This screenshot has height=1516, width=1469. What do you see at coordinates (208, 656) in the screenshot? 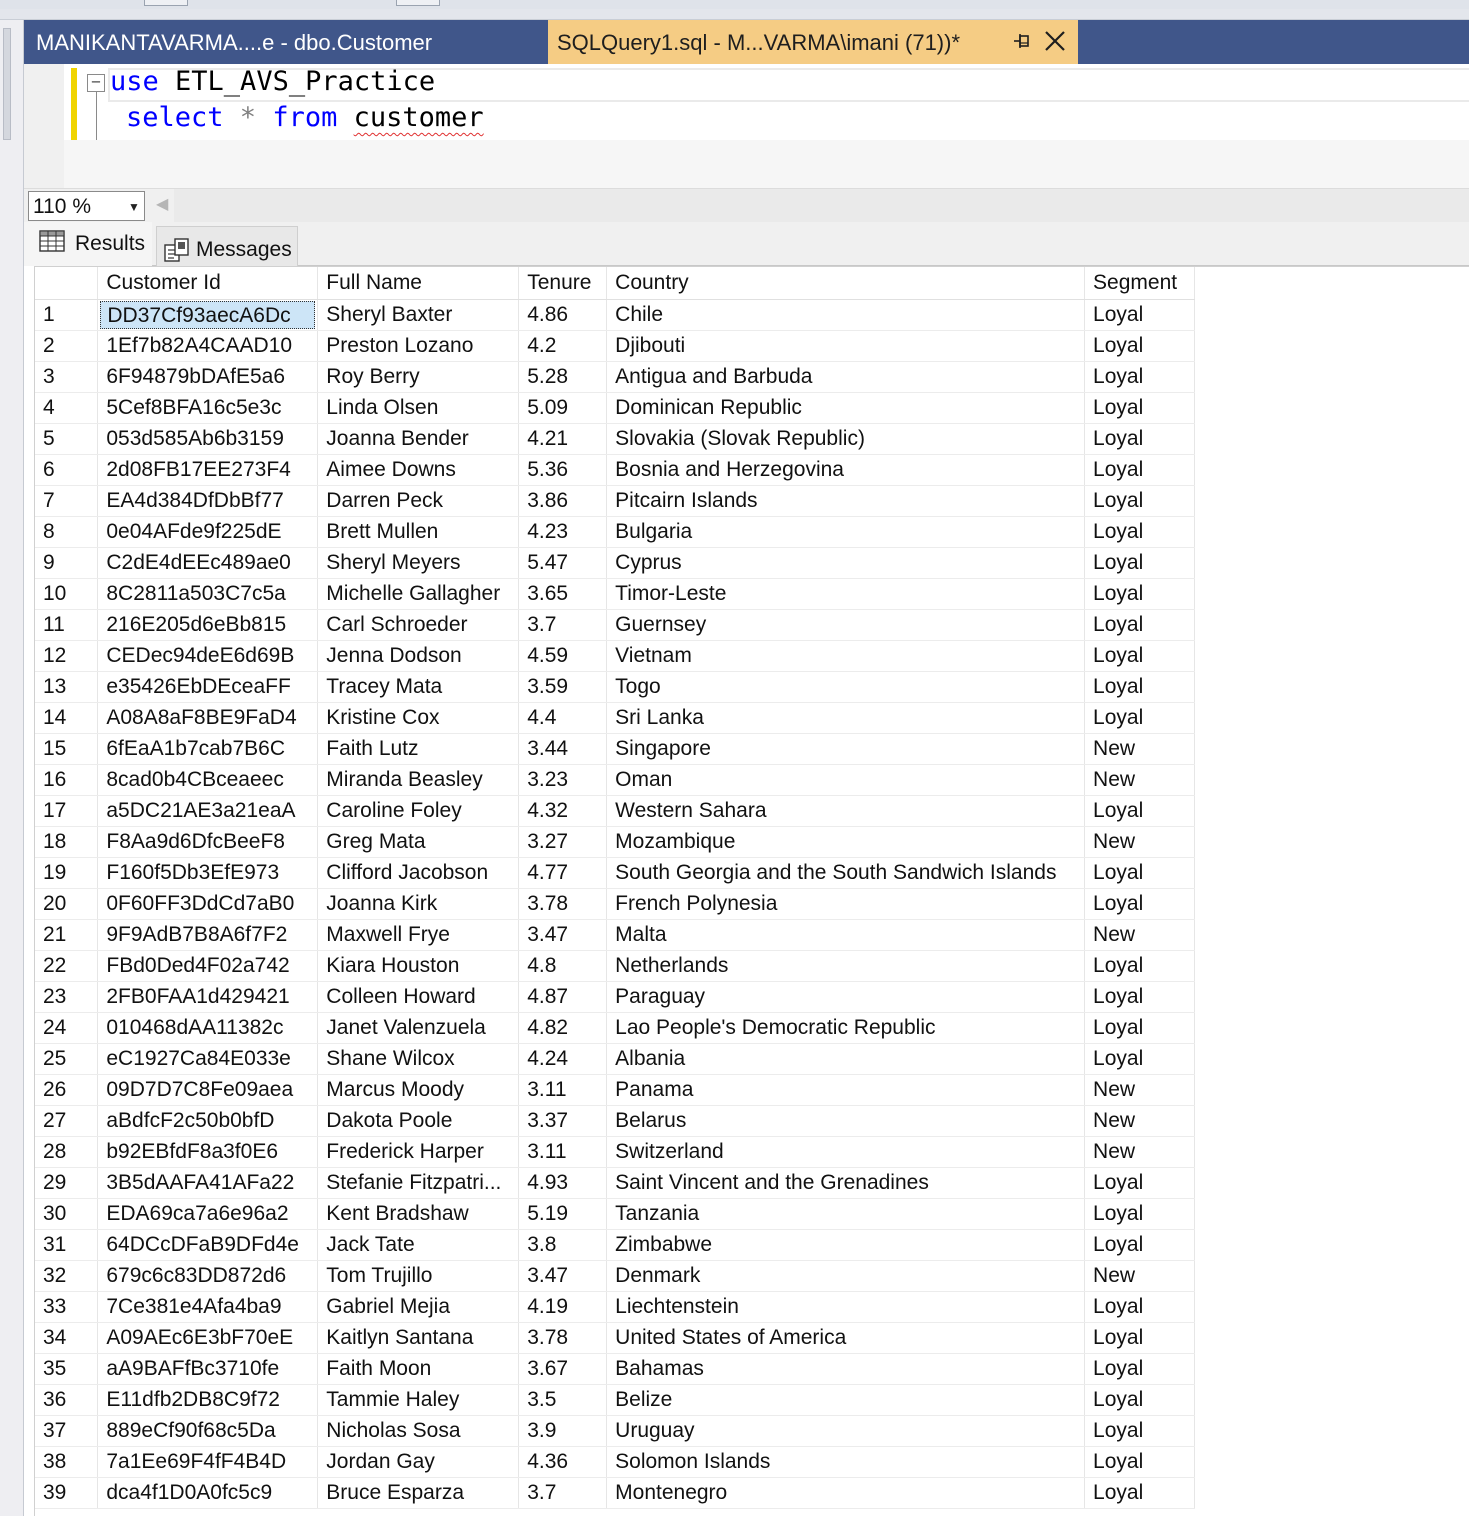
I see `customer-id-cell: CEDec94deE6d69B` at bounding box center [208, 656].